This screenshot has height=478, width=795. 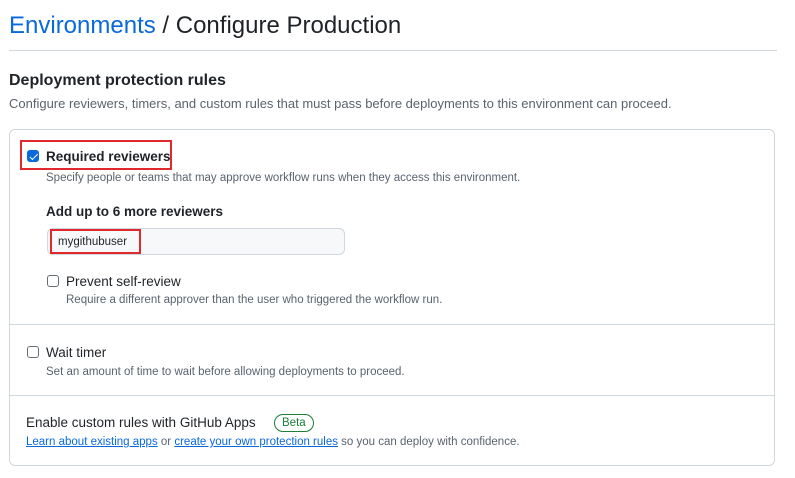 What do you see at coordinates (256, 442) in the screenshot?
I see `create-protection-rules-link: create your own protection rules` at bounding box center [256, 442].